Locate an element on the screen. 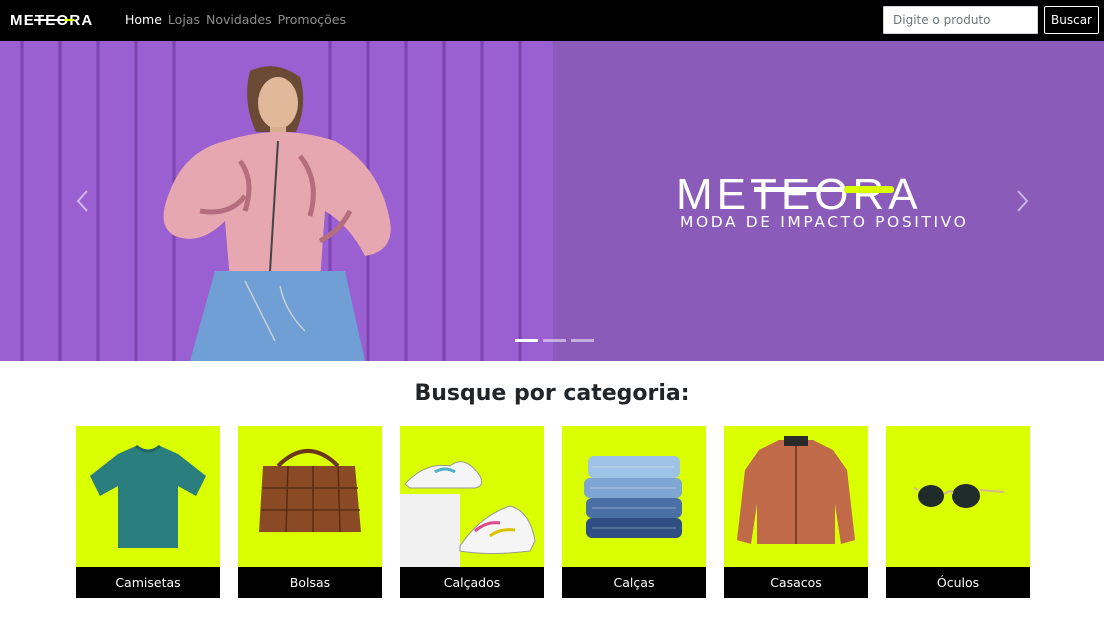 The image size is (1104, 638). category-card-bolsas: Bolsas is located at coordinates (310, 512).